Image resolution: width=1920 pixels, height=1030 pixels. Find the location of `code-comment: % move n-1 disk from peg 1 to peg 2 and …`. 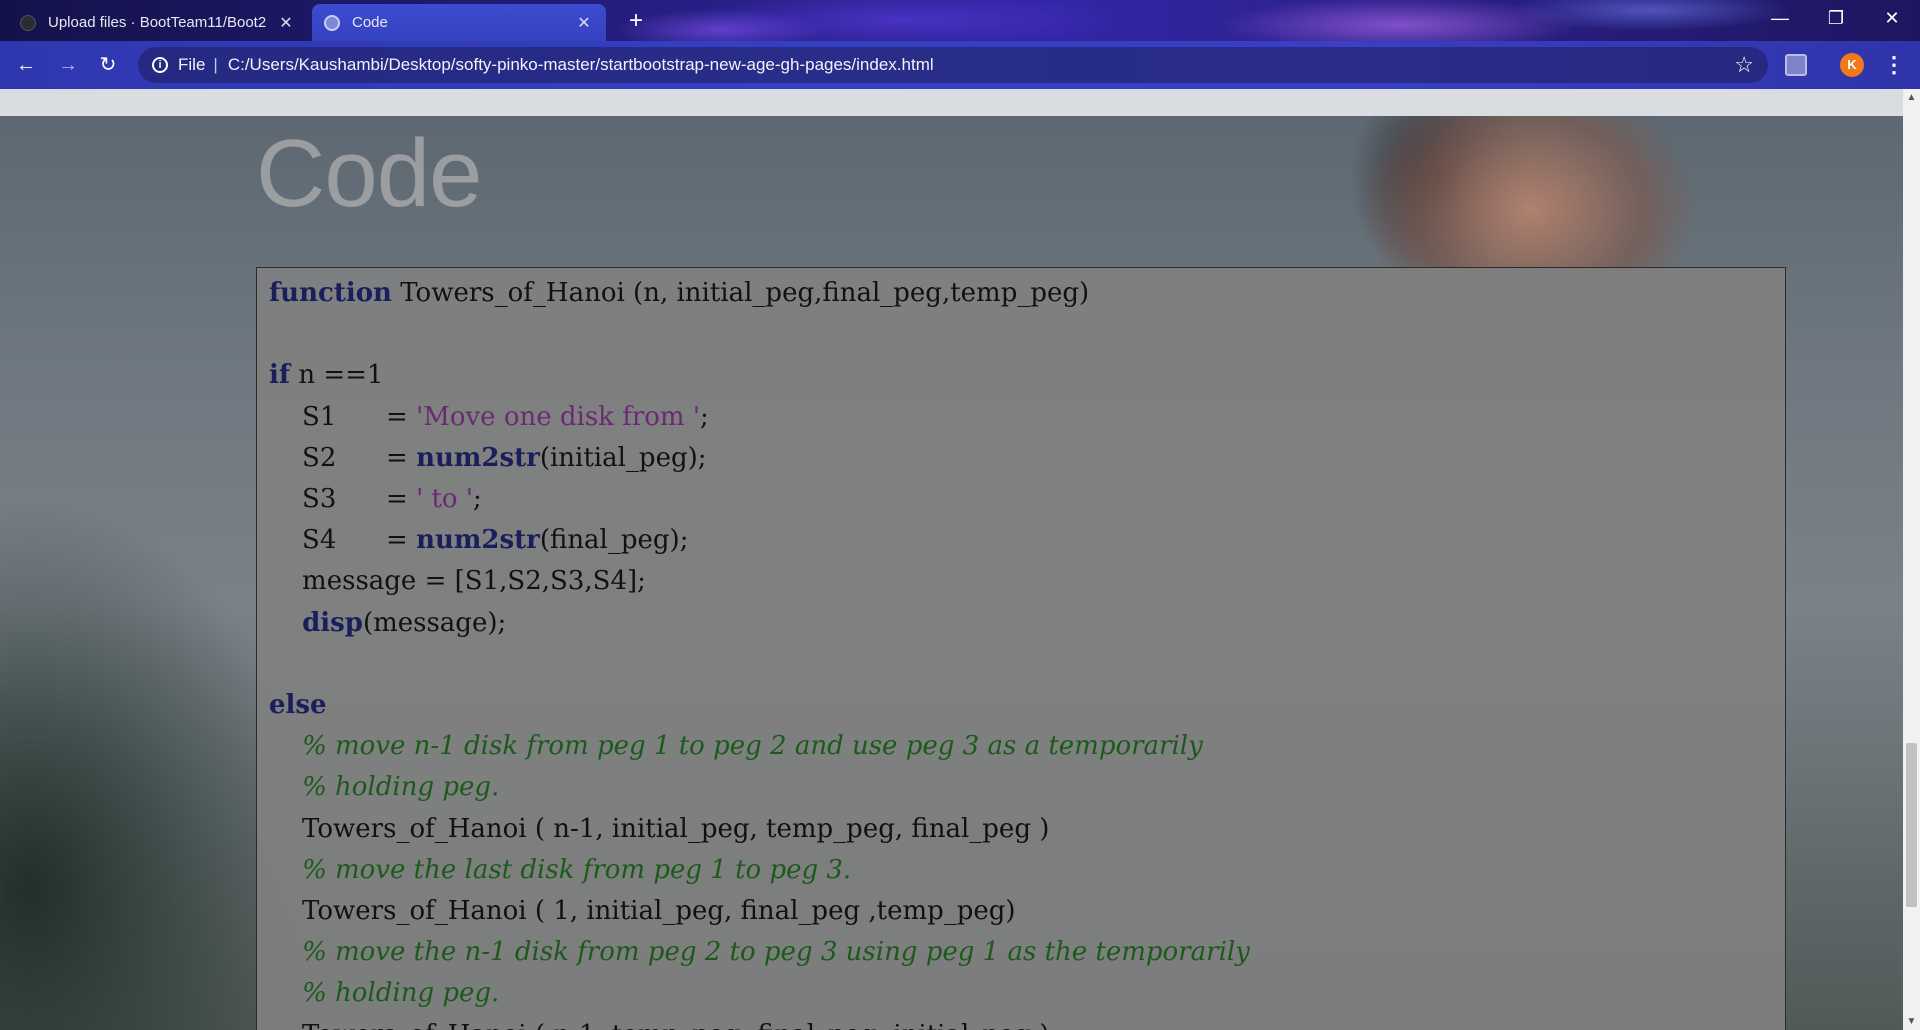

code-comment: % move n-1 disk from peg 1 to peg 2 and … is located at coordinates (752, 746).